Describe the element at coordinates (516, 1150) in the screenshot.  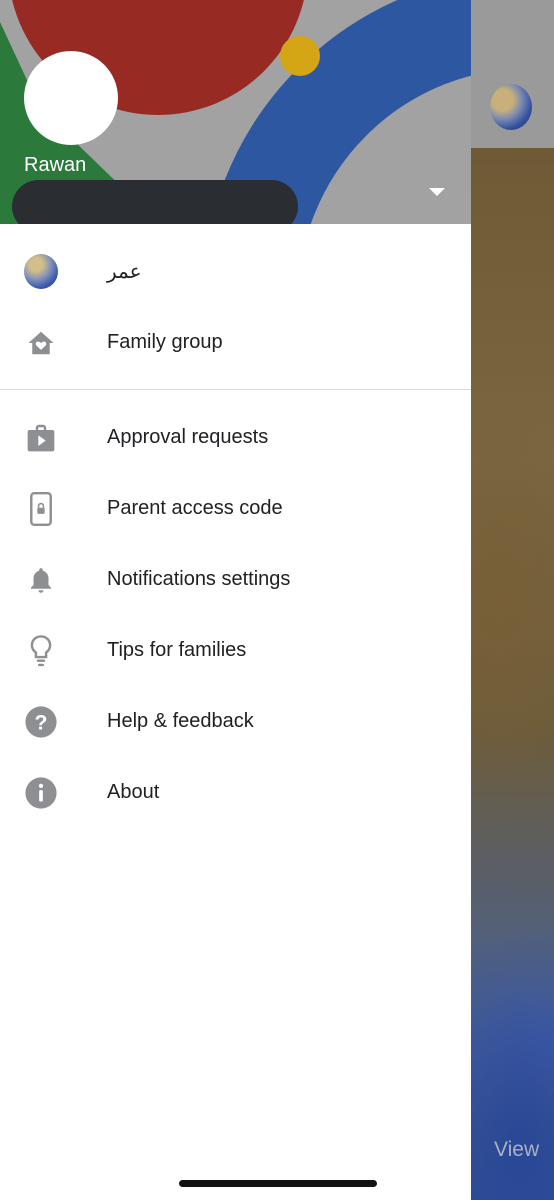
I see `view-button: View` at that location.